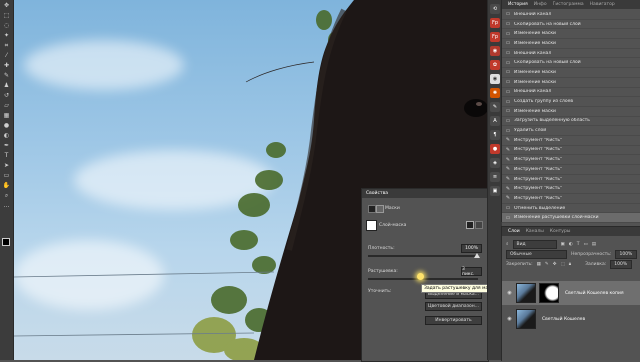  I want to click on hand-tool-icon: ✋, so click(6, 186).